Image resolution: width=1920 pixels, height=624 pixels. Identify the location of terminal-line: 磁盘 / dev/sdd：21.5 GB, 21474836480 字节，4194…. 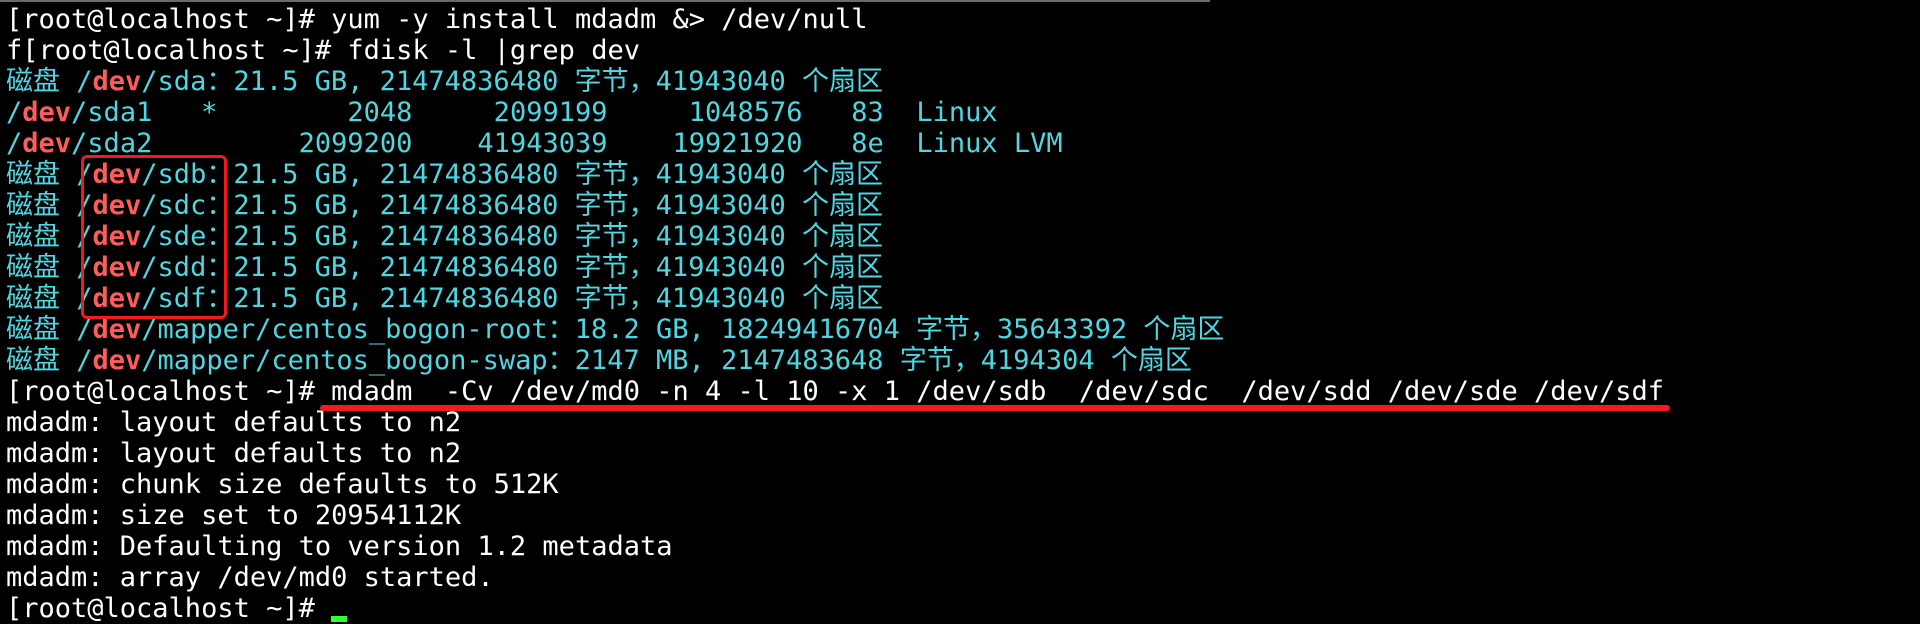
(963, 267).